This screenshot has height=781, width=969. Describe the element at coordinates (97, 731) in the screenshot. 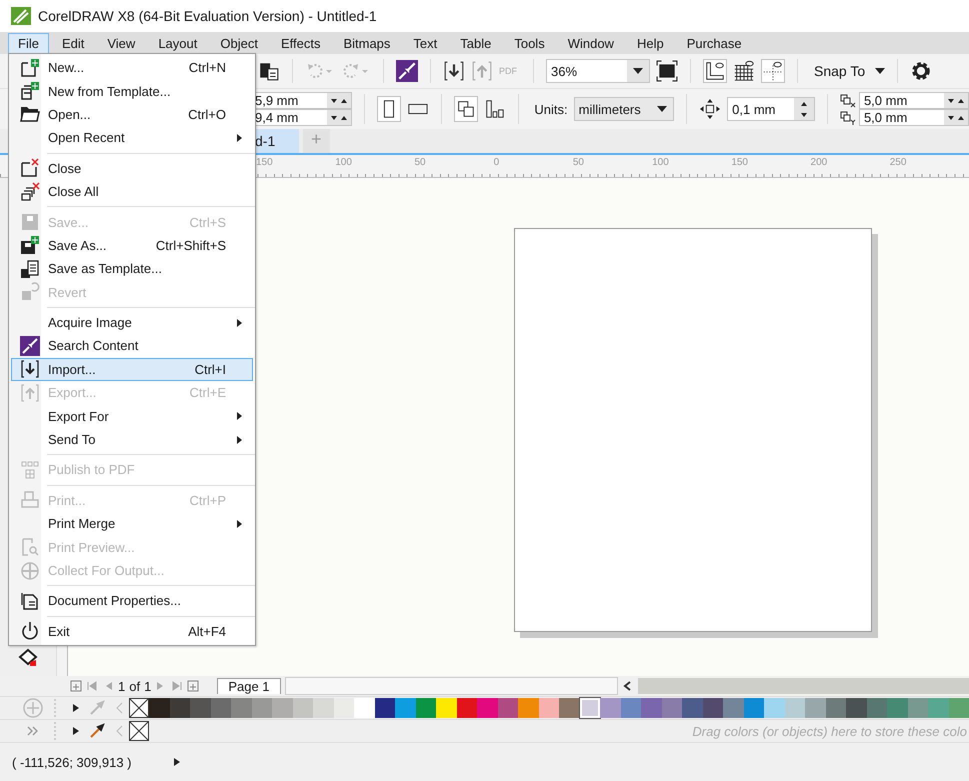

I see `eyedropper-icon` at that location.